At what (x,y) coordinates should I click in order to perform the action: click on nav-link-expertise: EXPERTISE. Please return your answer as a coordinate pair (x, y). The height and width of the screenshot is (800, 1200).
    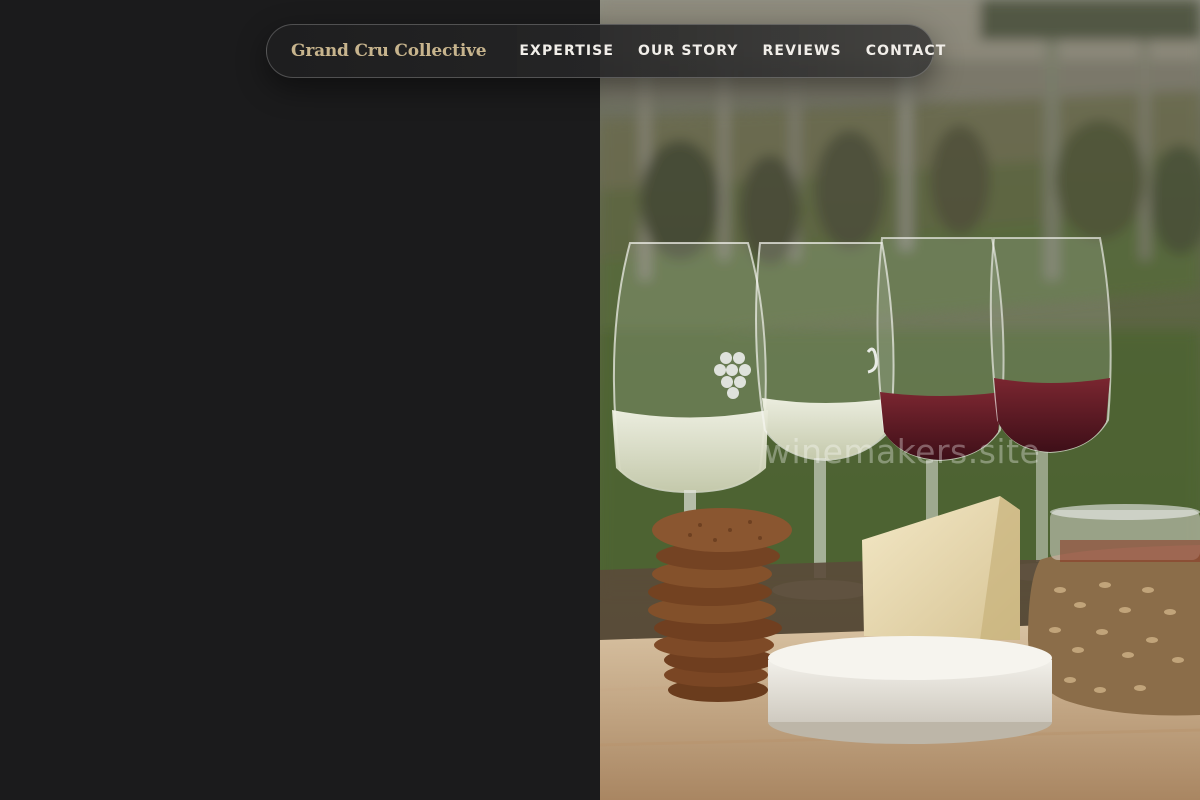
    Looking at the image, I should click on (566, 51).